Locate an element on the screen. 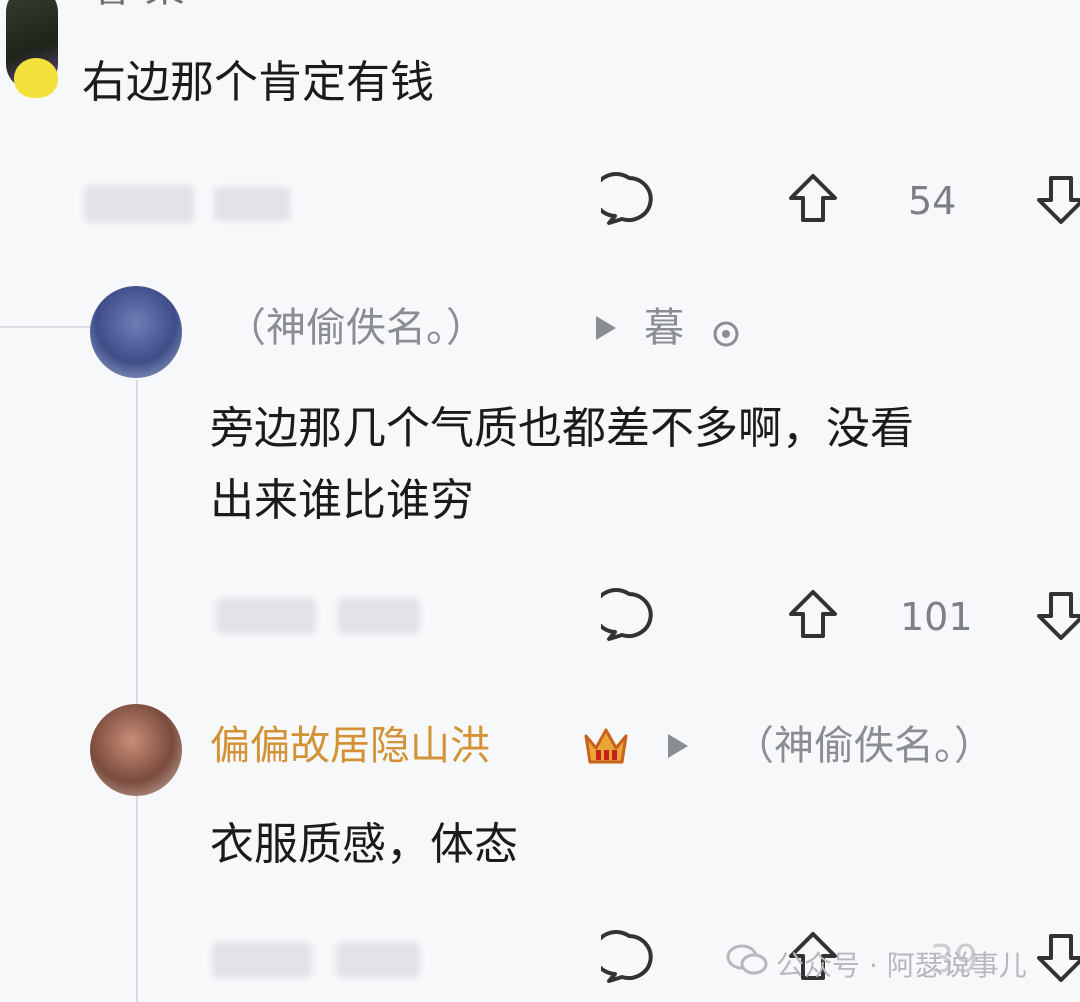  reply-to-name: 暮 is located at coordinates (664, 328).